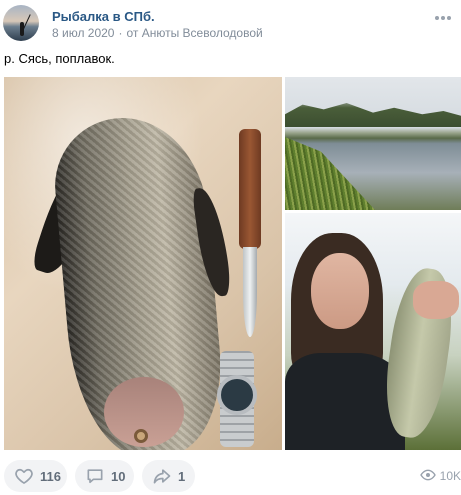 The image size is (461, 495). I want to click on like-count: 116, so click(50, 476).